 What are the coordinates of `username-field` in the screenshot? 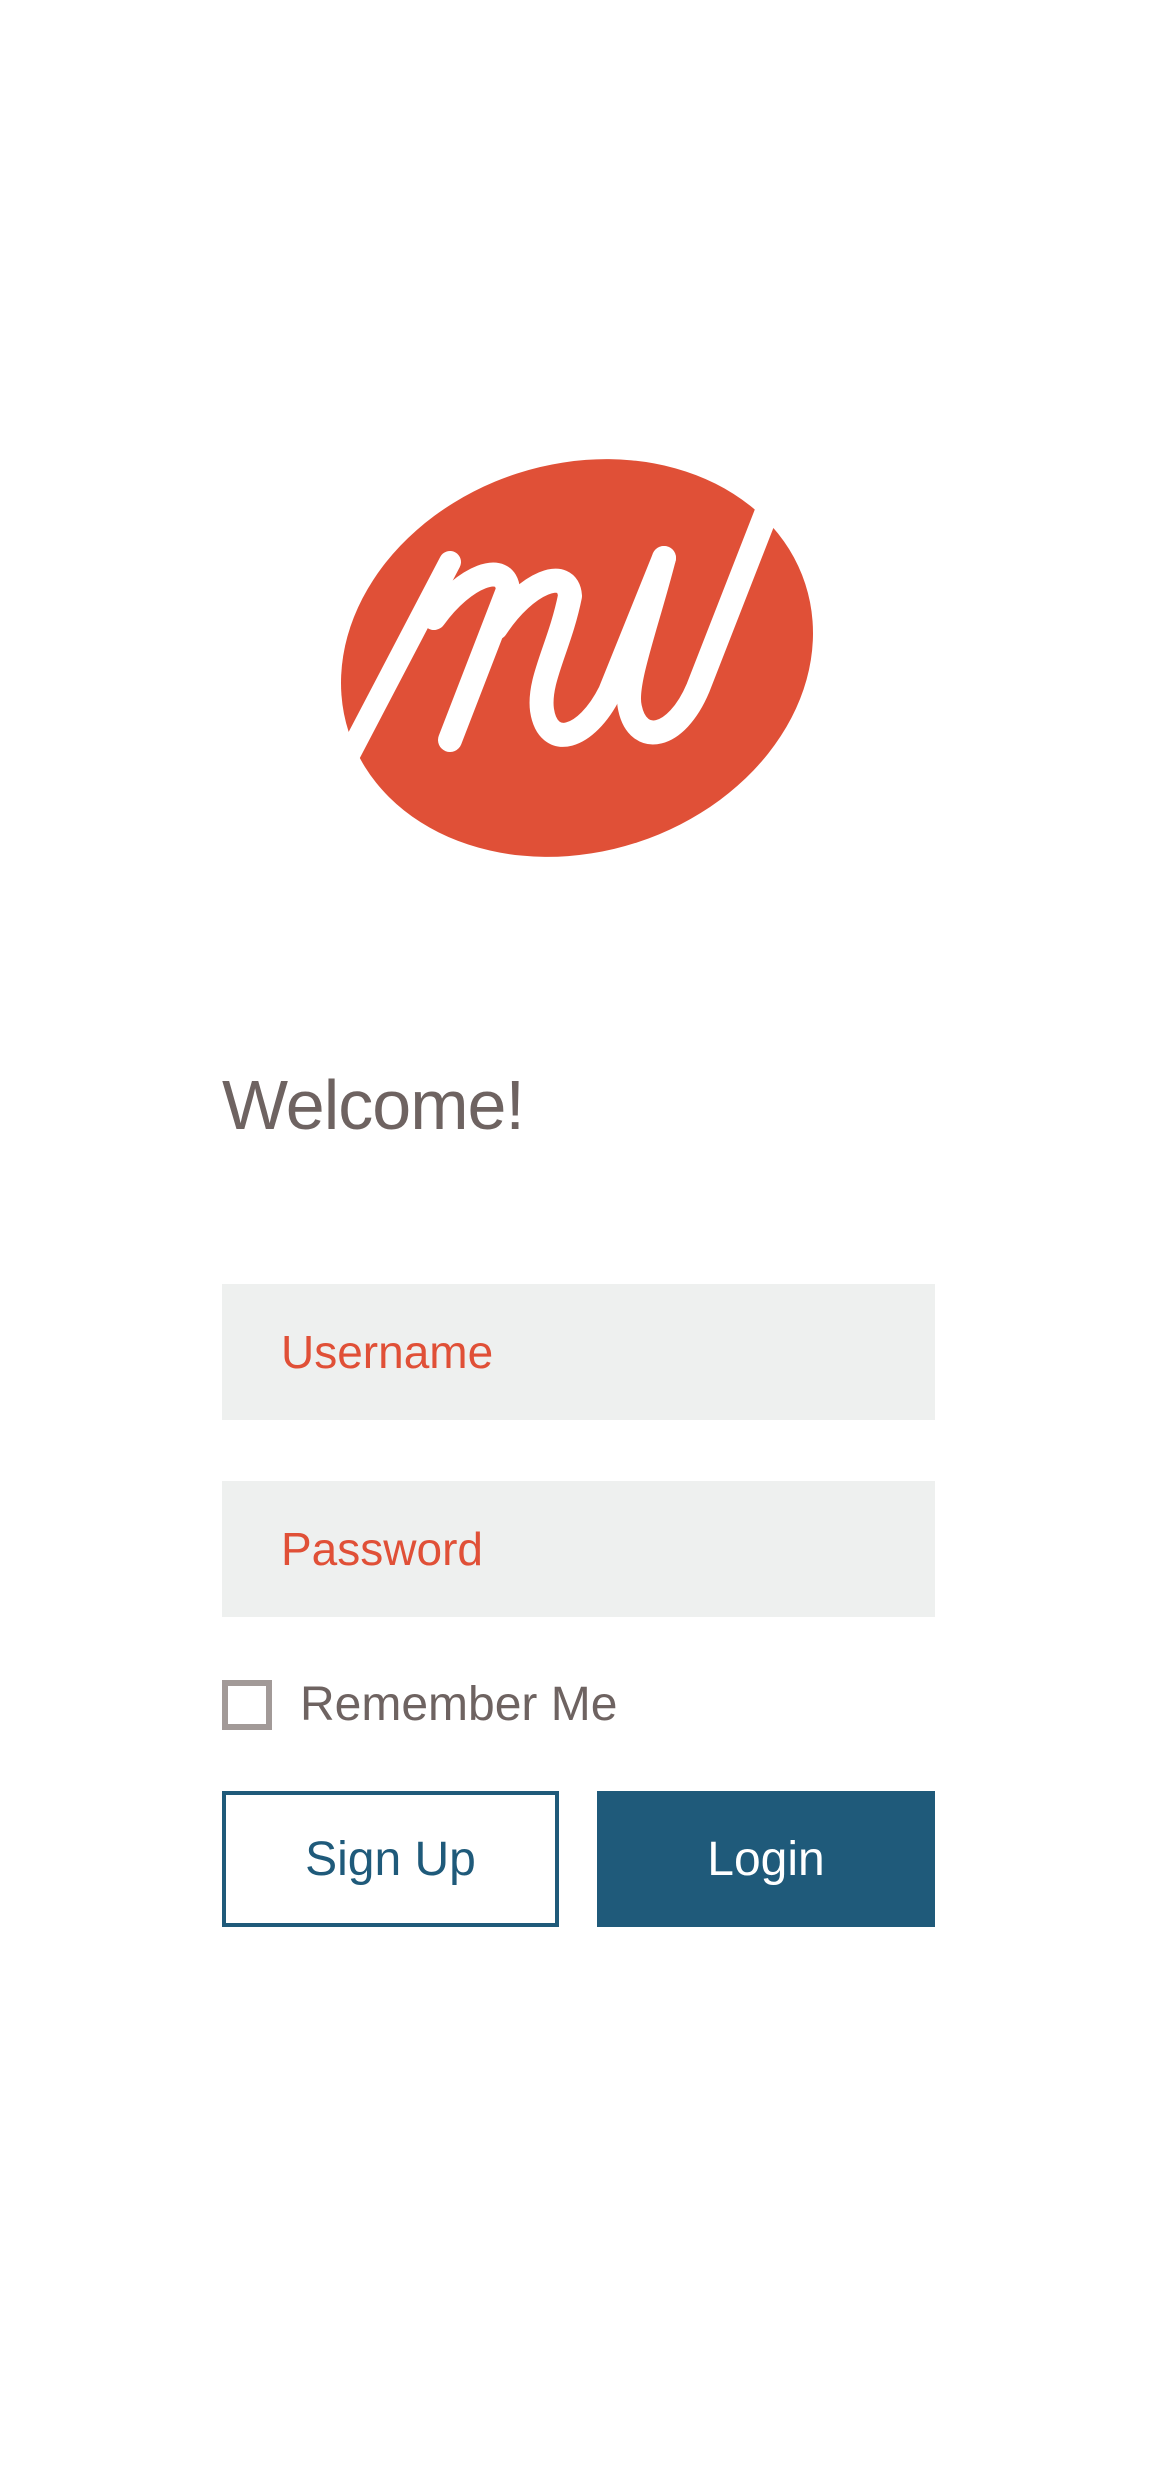 It's located at (578, 1352).